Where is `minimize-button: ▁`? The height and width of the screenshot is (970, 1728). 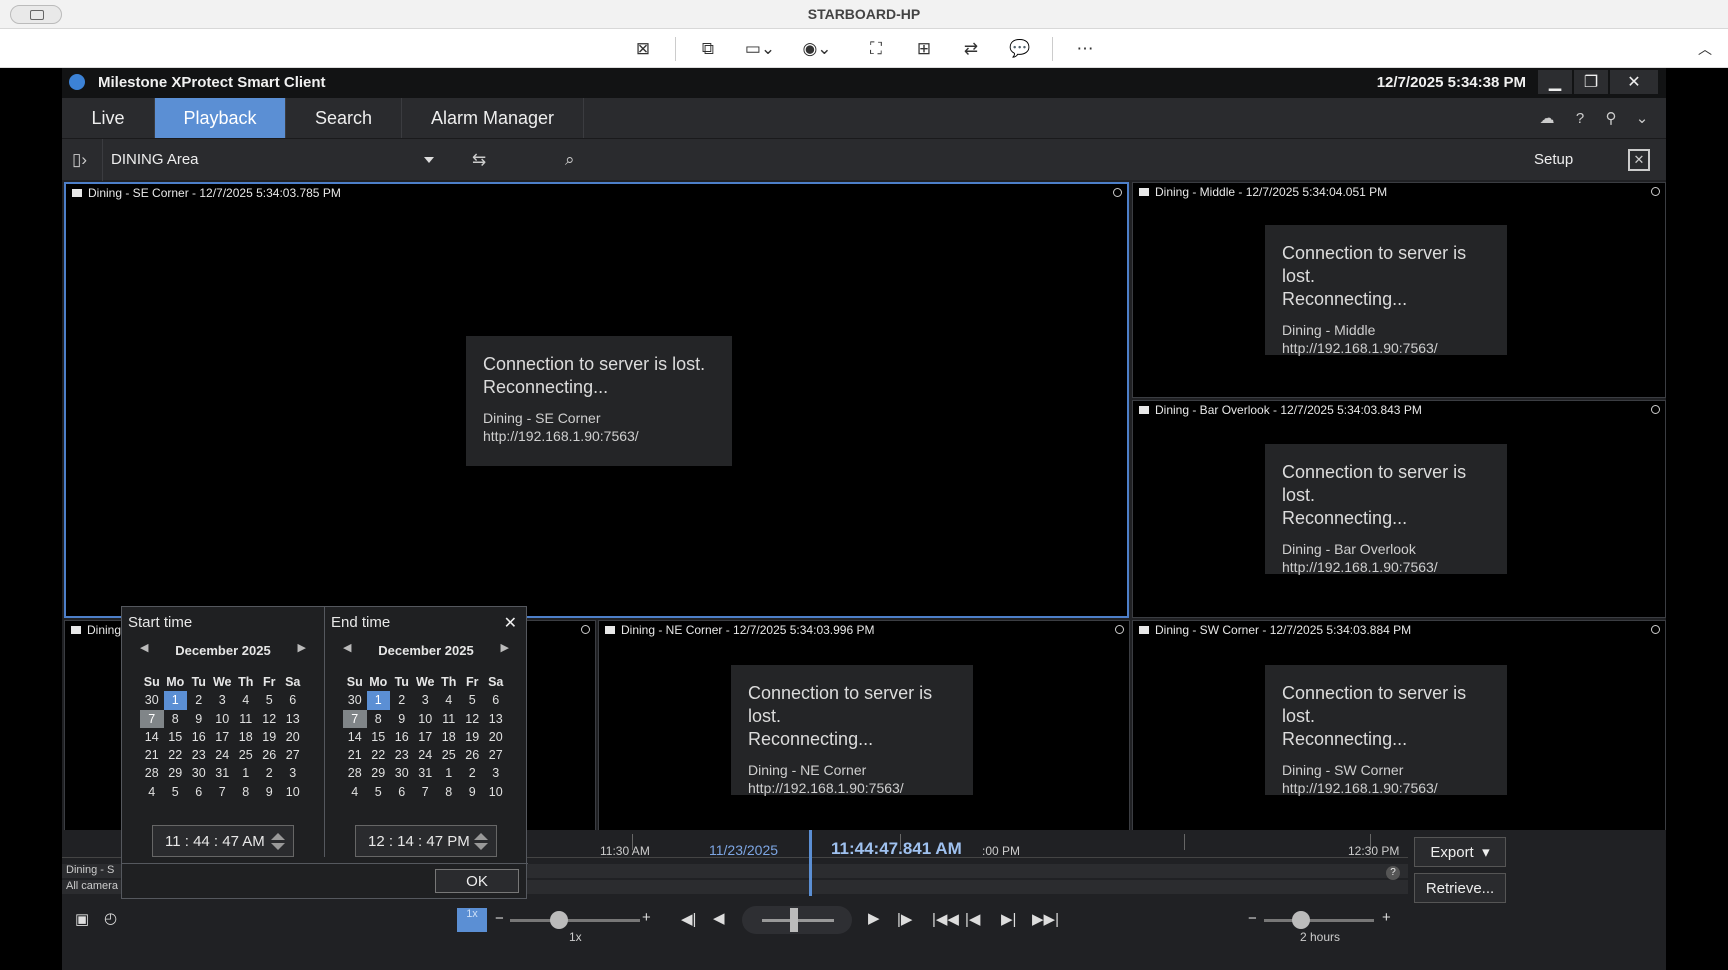 minimize-button: ▁ is located at coordinates (1555, 82).